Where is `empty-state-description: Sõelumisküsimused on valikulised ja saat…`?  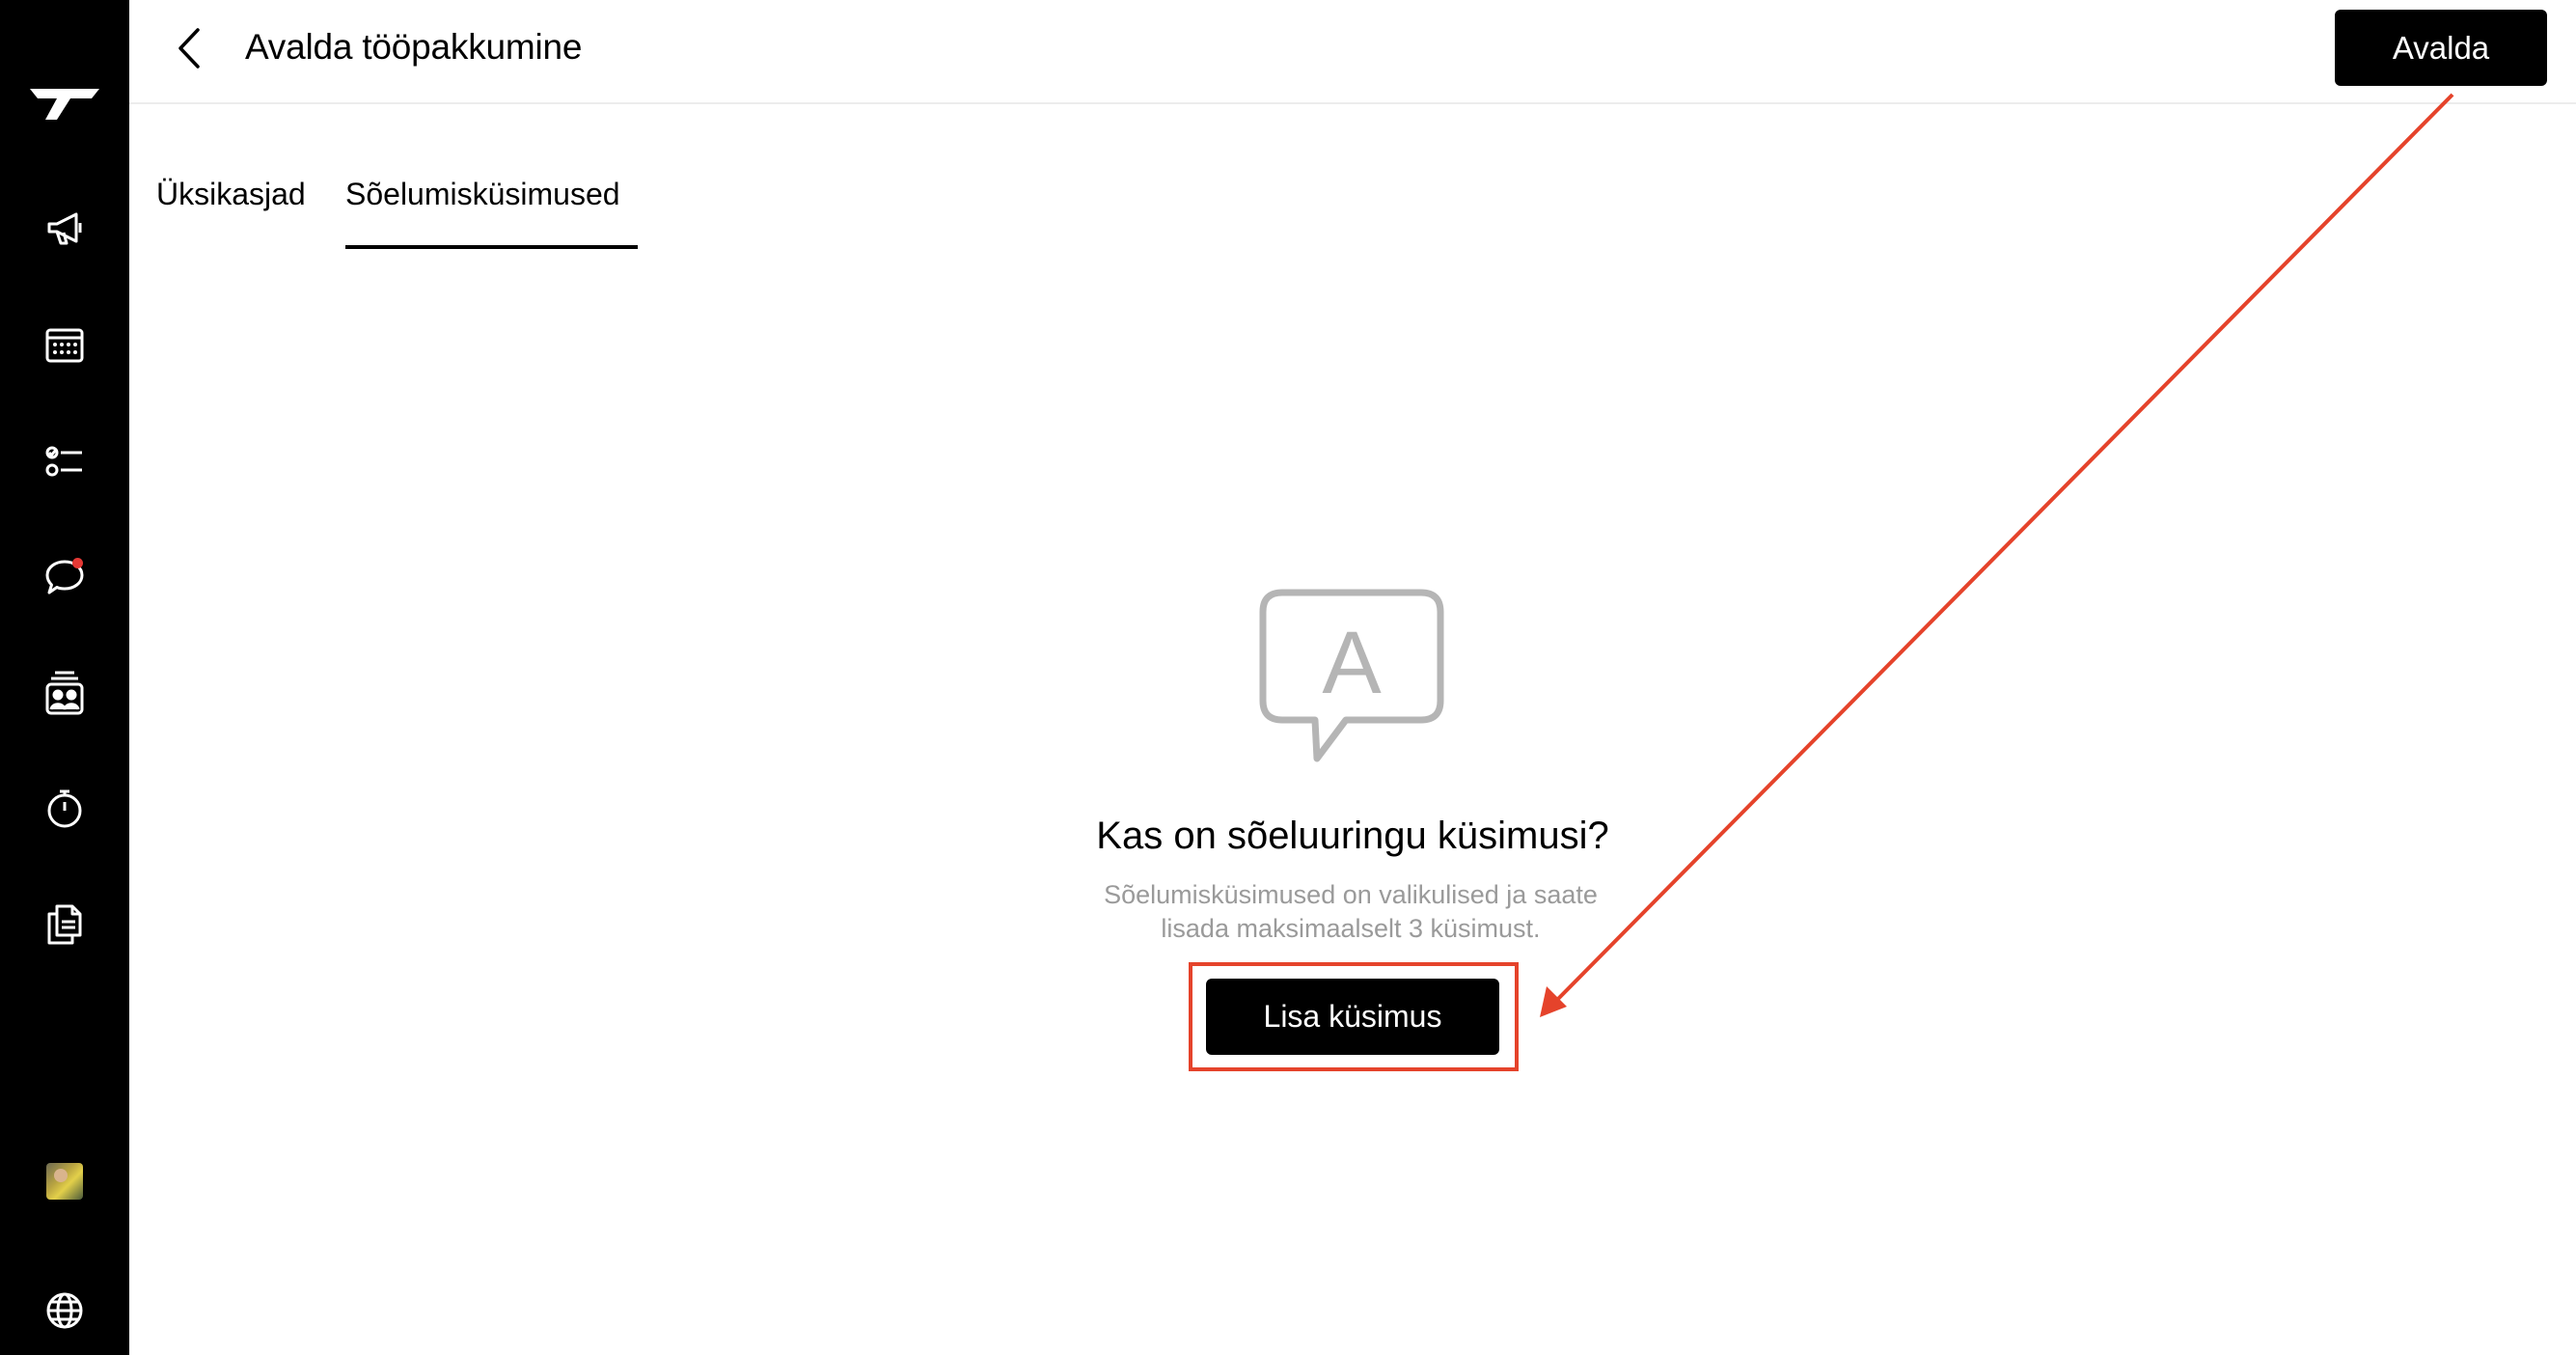 empty-state-description: Sõelumisküsimused on valikulised ja saat… is located at coordinates (1351, 911).